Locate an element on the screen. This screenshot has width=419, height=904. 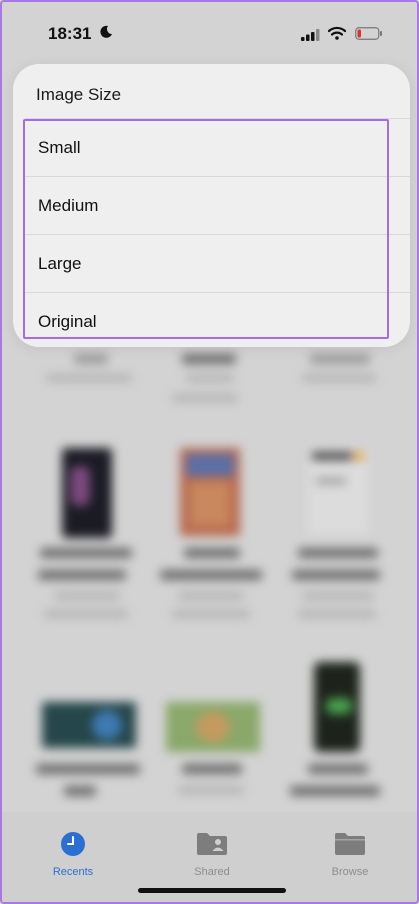
folder-icon is located at coordinates (350, 847).